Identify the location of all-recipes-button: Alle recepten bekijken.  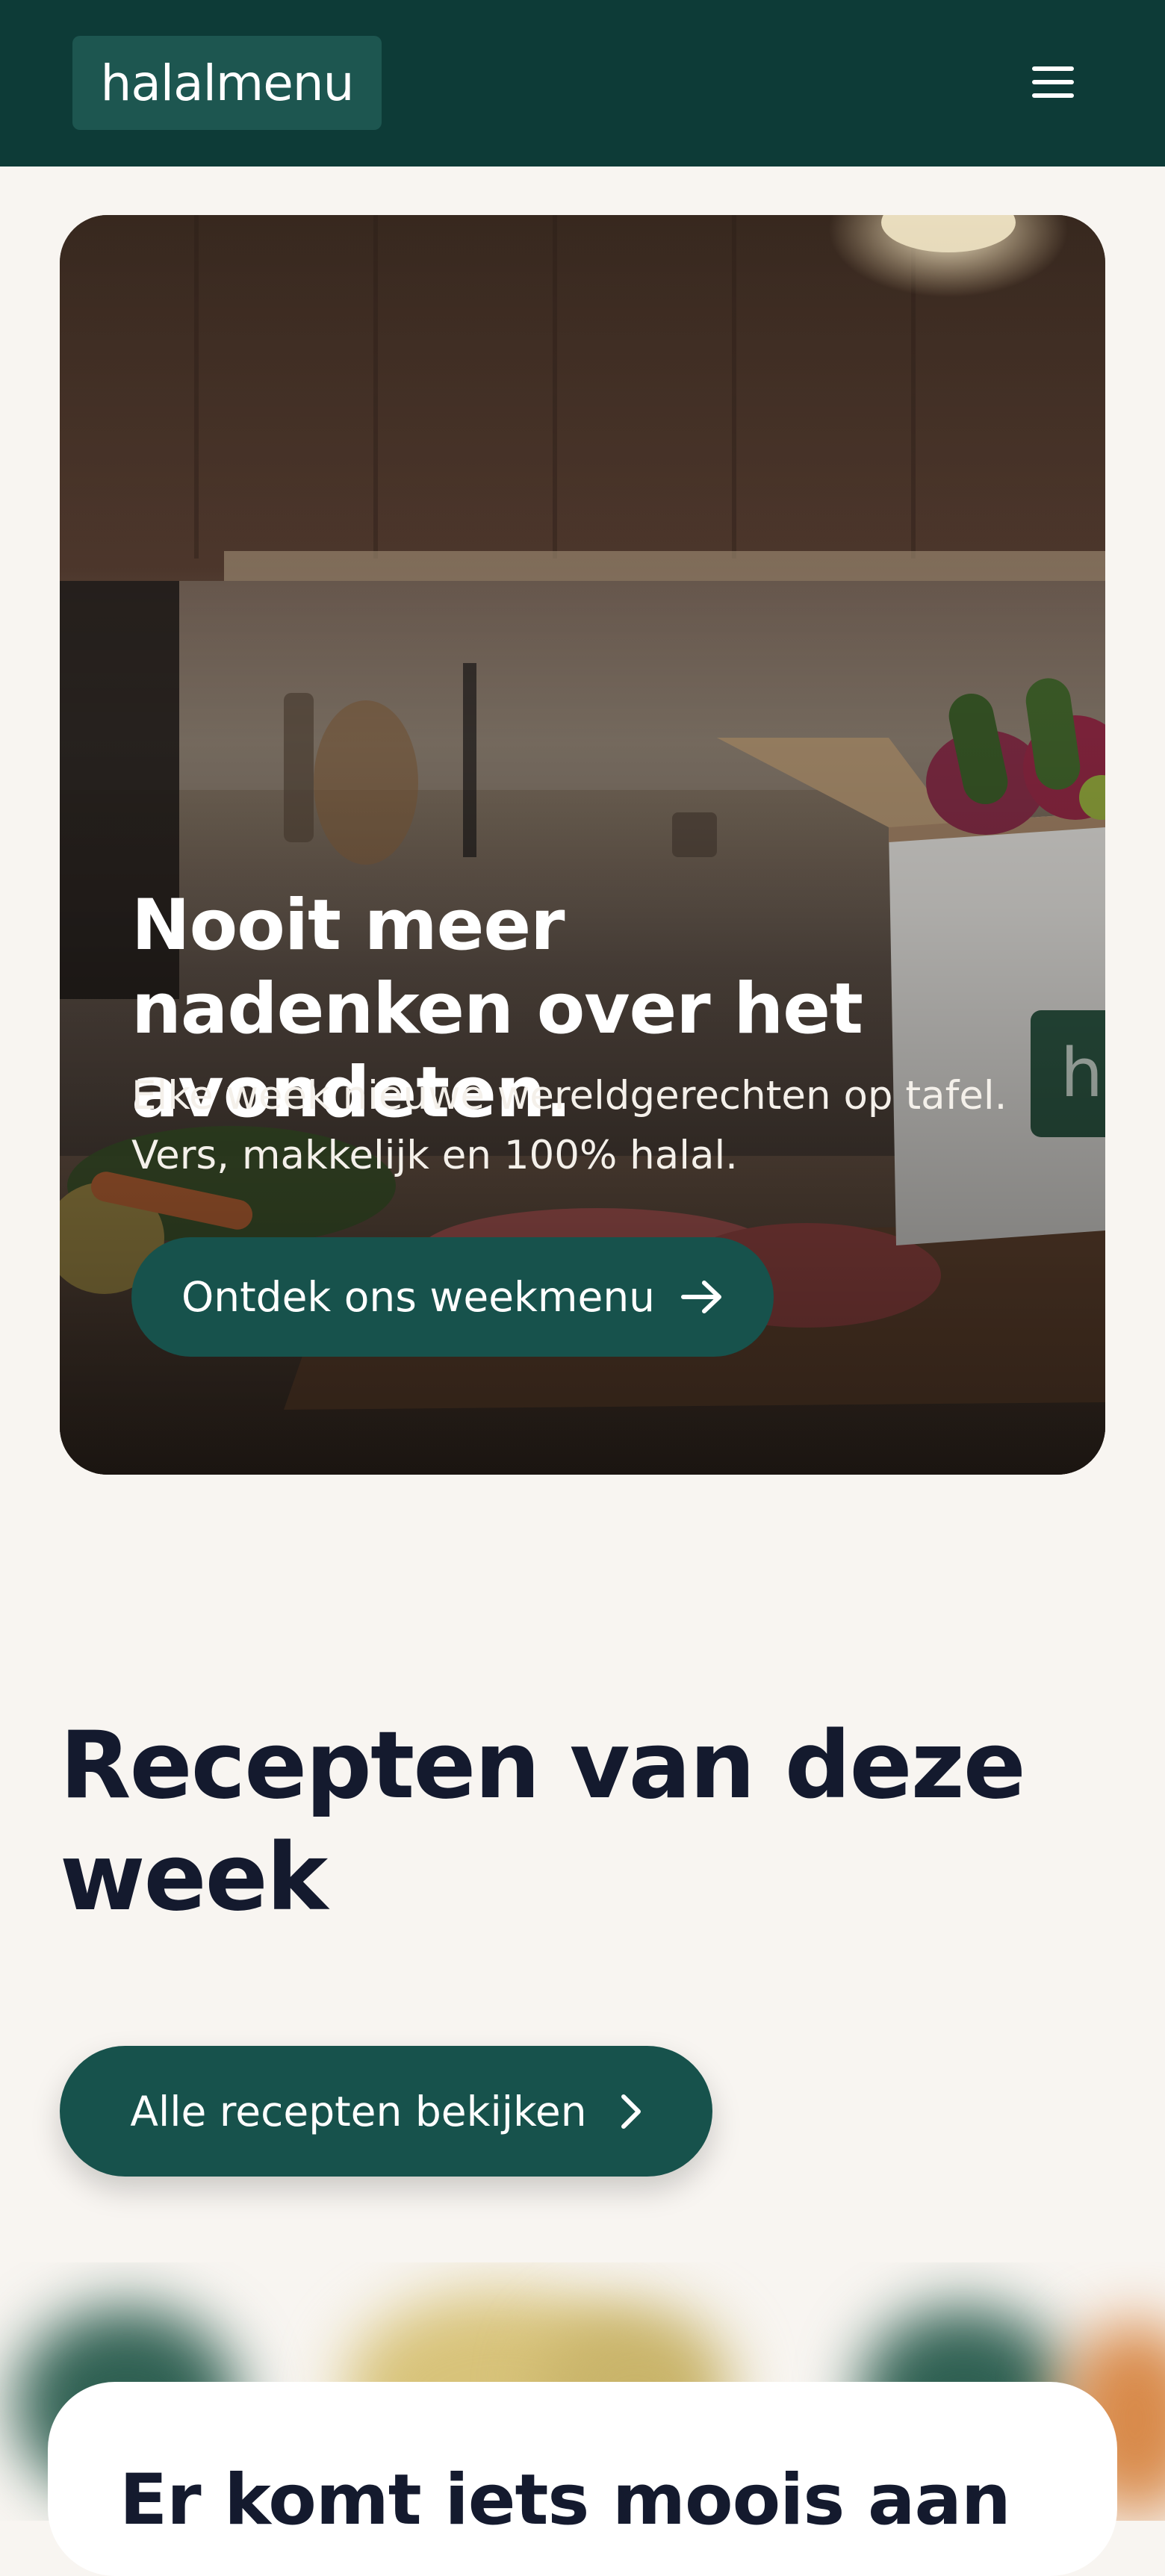
(386, 2111).